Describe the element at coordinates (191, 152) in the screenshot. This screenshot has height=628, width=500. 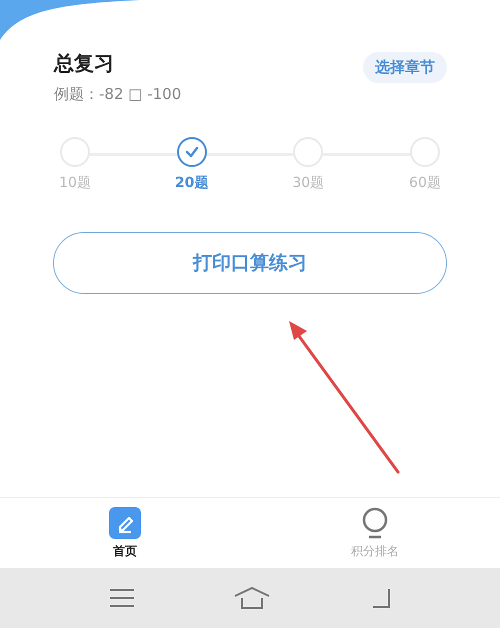
I see `checked-step-circle` at that location.